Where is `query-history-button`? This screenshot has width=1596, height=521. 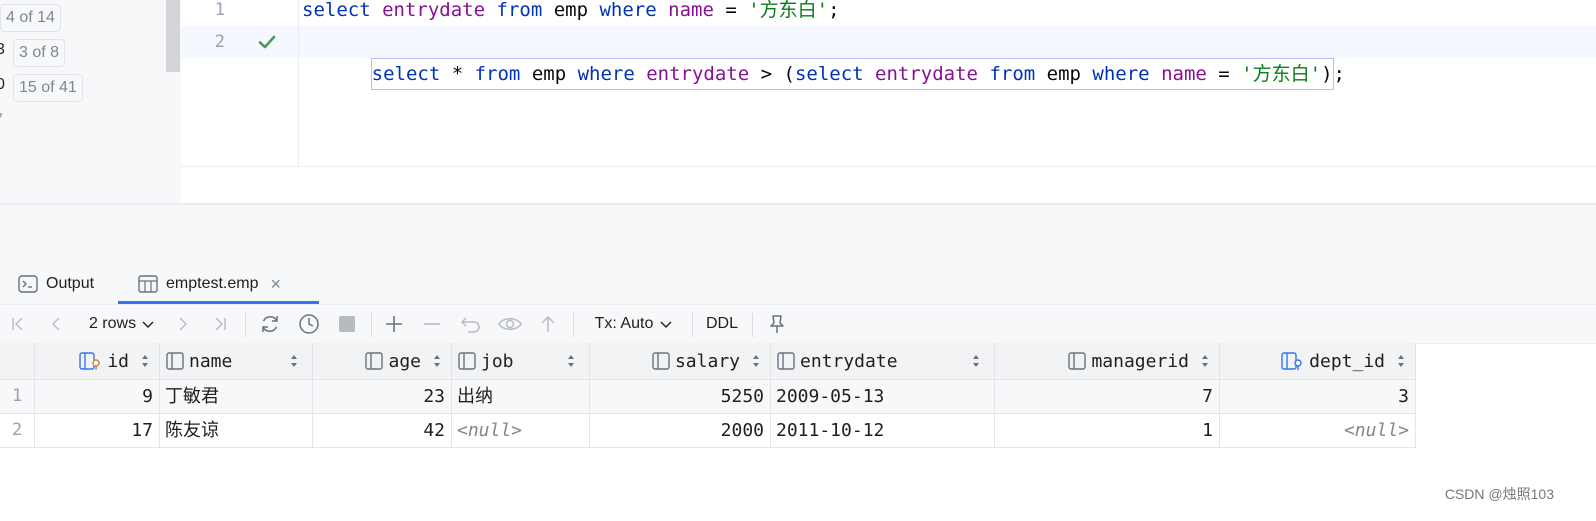
query-history-button is located at coordinates (309, 324).